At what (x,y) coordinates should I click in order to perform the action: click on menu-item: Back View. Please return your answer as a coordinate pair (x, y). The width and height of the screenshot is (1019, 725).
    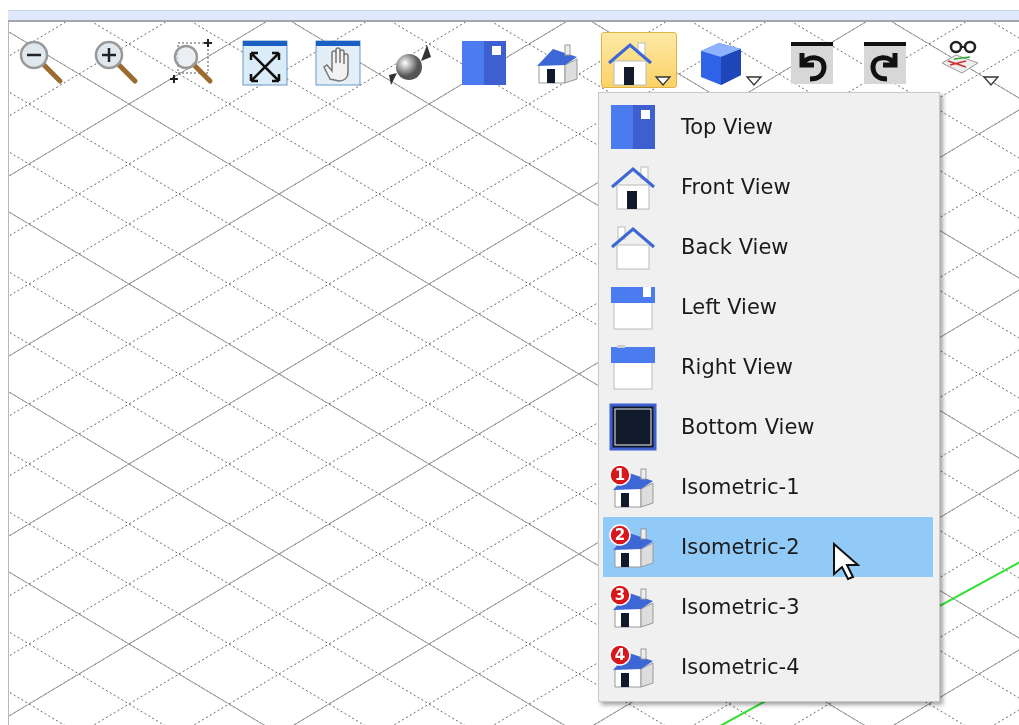
    Looking at the image, I should click on (768, 247).